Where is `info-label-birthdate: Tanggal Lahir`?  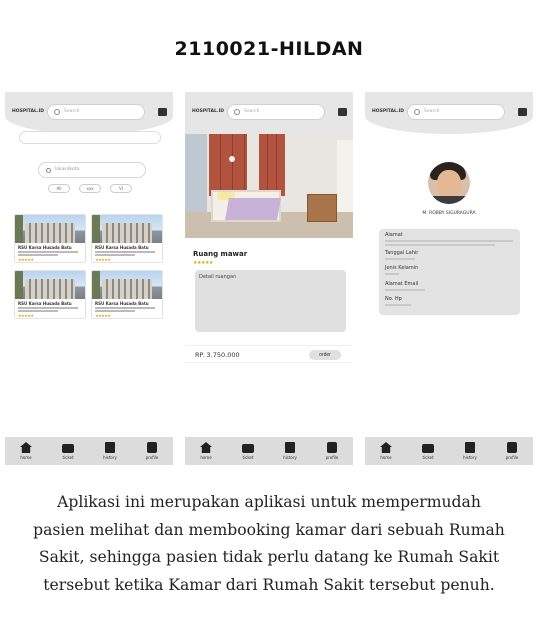 info-label-birthdate: Tanggal Lahir is located at coordinates (402, 253).